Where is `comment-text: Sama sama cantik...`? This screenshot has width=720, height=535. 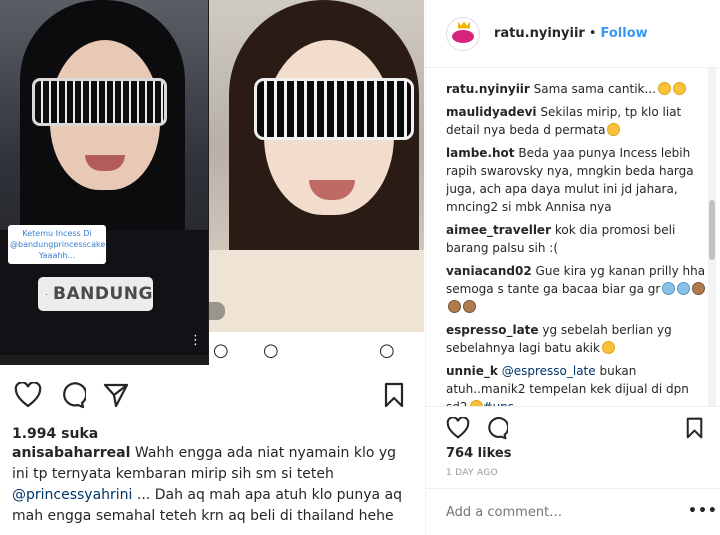
comment-text: Sama sama cantik... is located at coordinates (594, 89).